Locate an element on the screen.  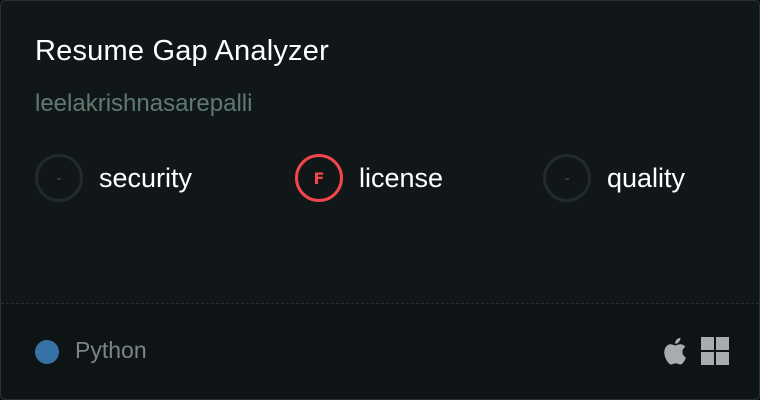
quality-grade-badge: - is located at coordinates (567, 178).